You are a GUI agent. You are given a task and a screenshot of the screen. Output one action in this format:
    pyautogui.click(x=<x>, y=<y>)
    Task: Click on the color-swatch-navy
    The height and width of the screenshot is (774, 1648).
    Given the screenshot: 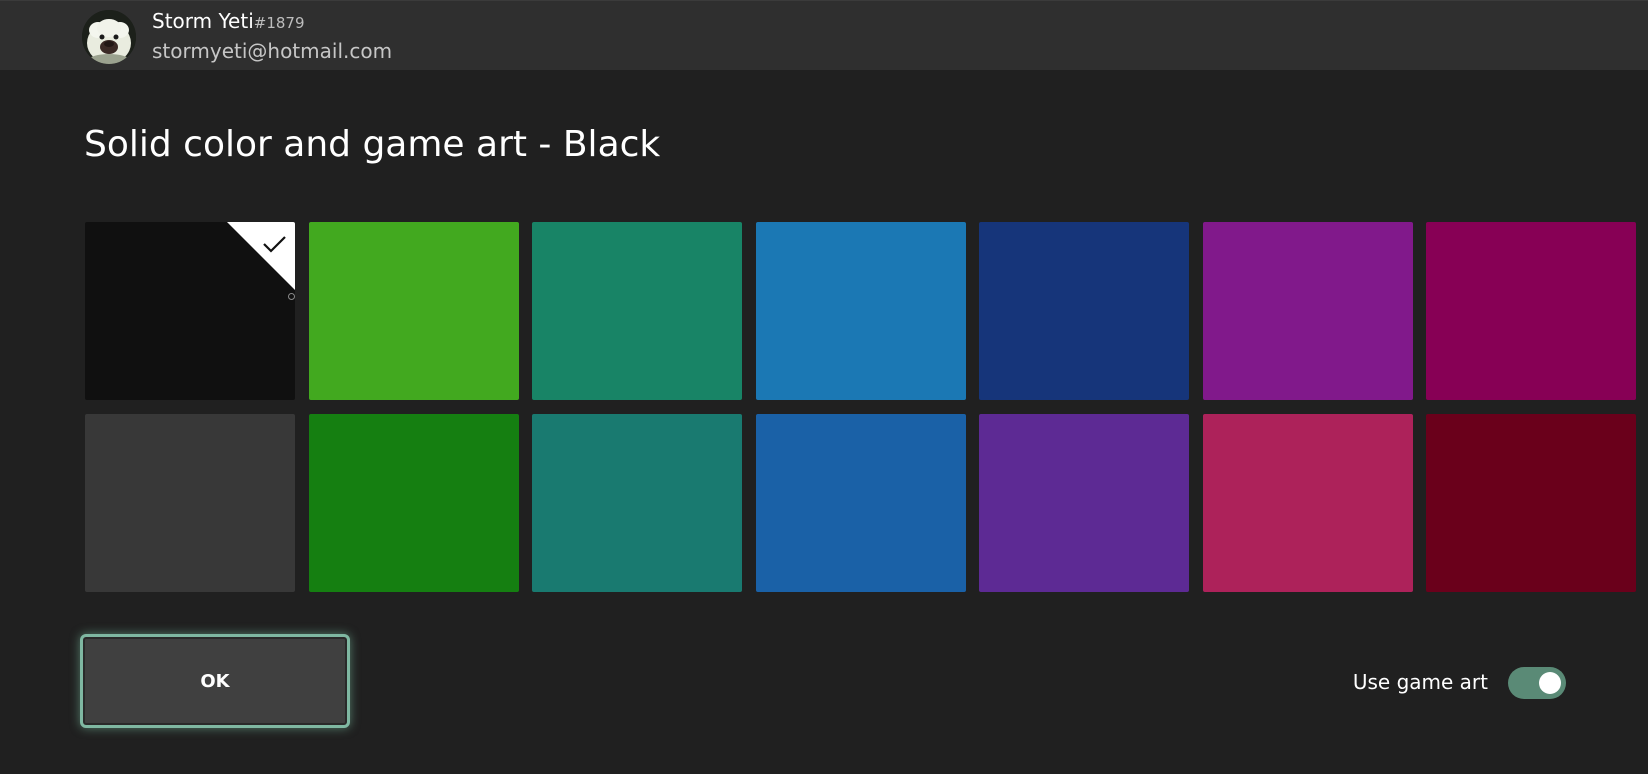 What is the action you would take?
    pyautogui.click(x=1084, y=311)
    